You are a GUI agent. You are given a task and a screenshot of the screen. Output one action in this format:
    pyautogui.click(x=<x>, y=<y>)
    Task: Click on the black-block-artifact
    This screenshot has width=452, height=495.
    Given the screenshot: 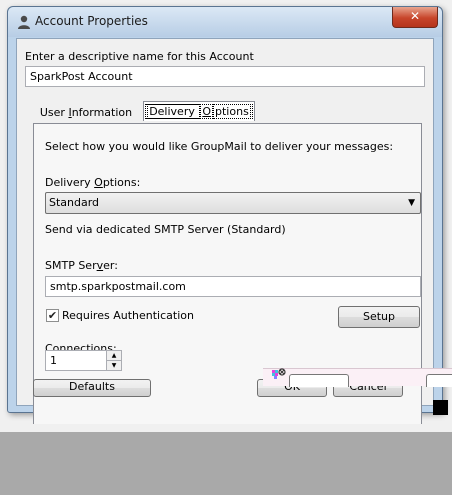 What is the action you would take?
    pyautogui.click(x=440, y=407)
    